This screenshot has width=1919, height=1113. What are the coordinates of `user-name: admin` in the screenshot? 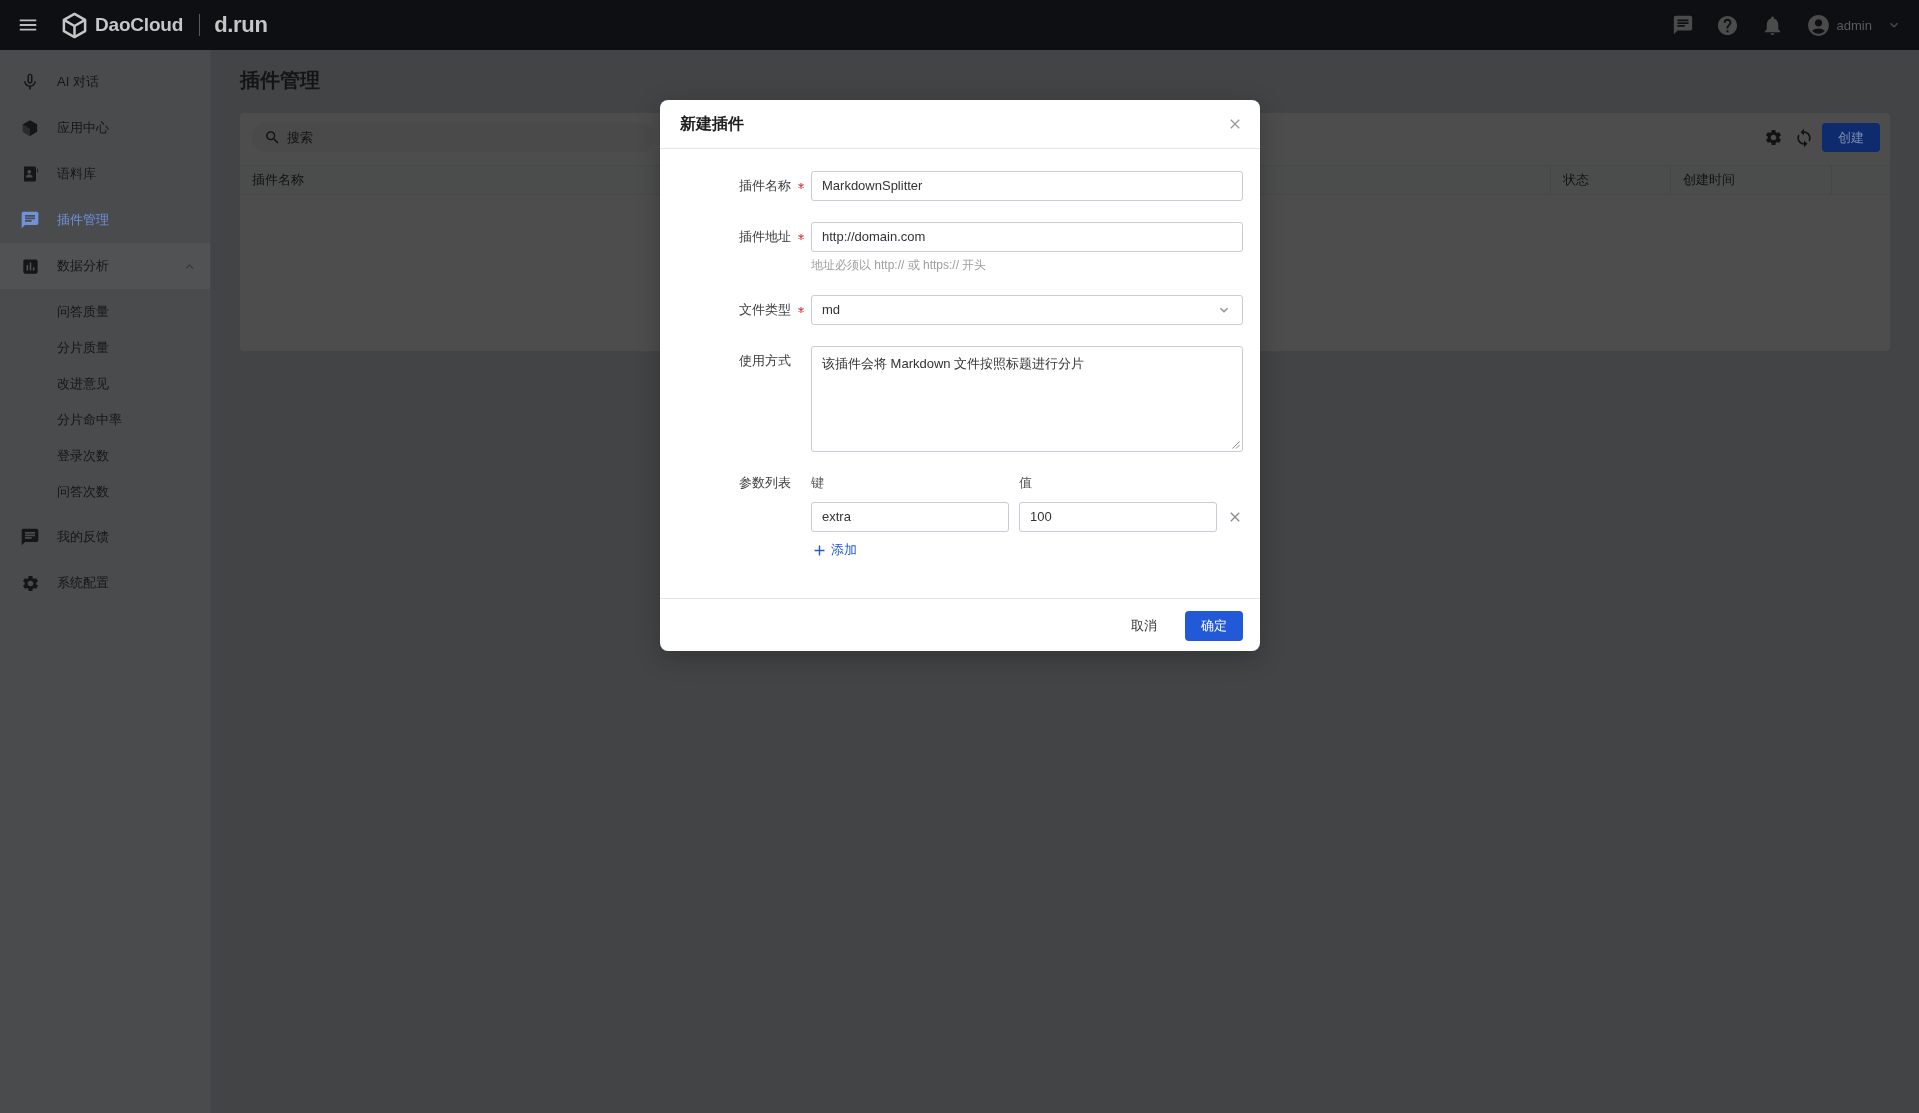 It's located at (1854, 25).